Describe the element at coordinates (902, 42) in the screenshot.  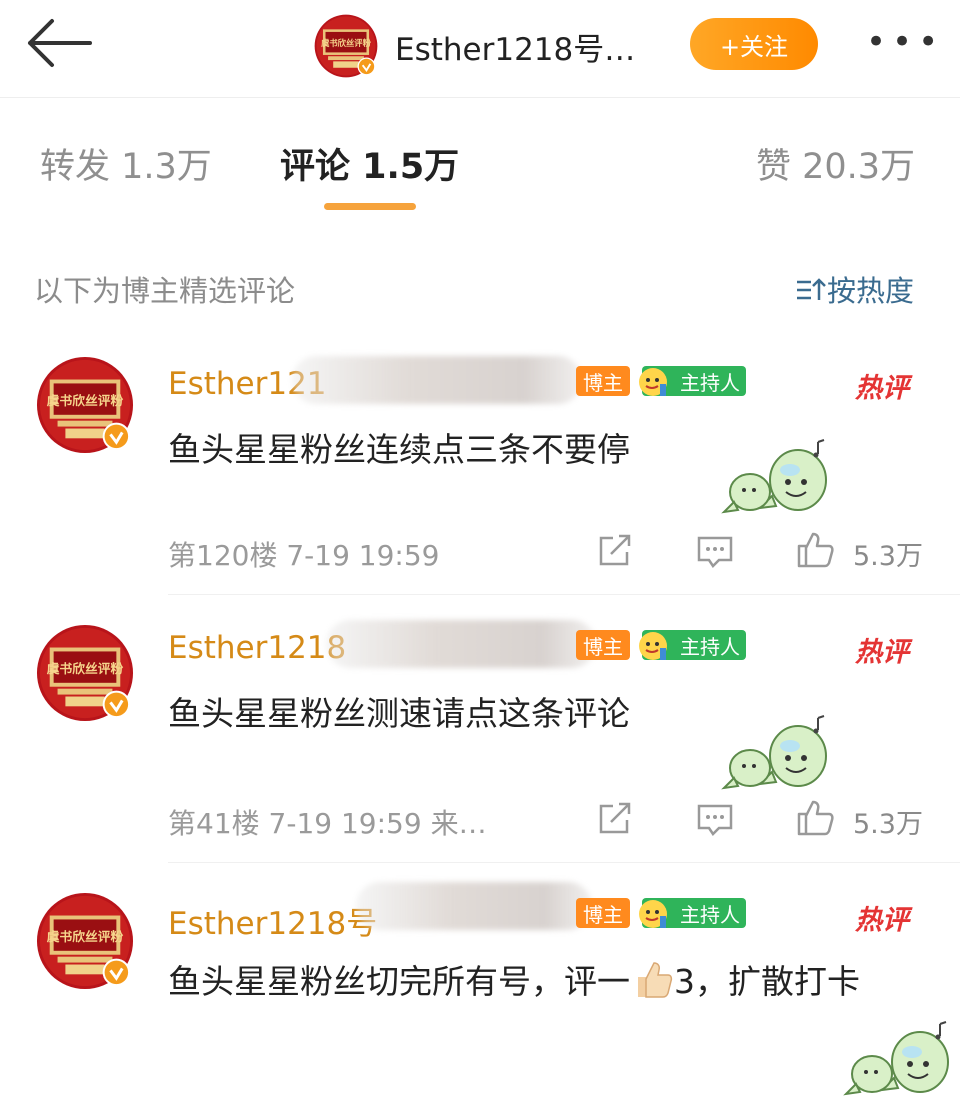
I see `more-options-button: •••` at that location.